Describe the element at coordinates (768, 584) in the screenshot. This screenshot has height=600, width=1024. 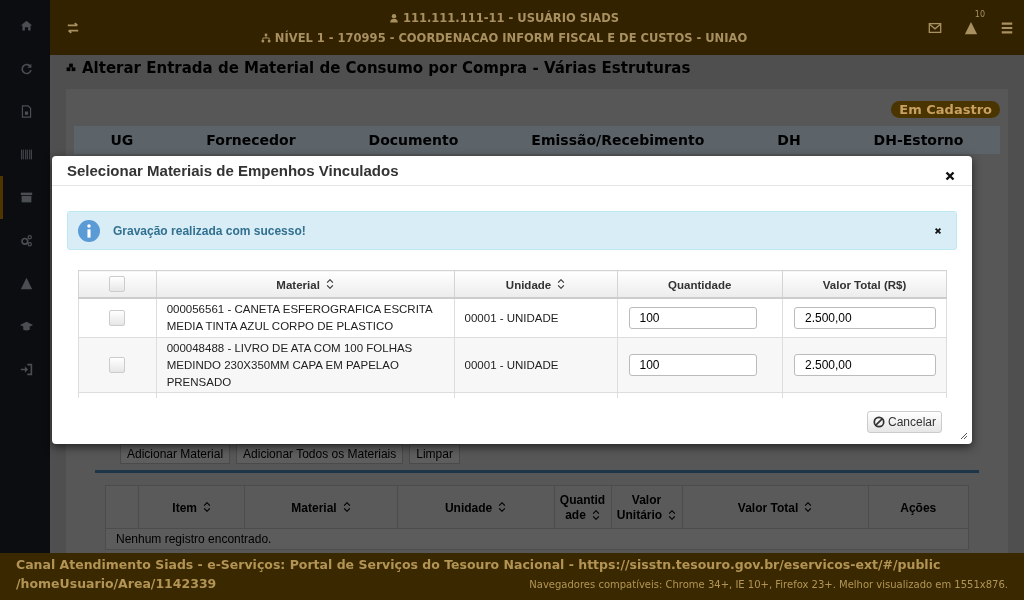
I see `browser-note: Navegadores compatíveis: Chrome 34+, IE 10+, Firefox 23+. Melhor visualizado em 1551x876.` at that location.